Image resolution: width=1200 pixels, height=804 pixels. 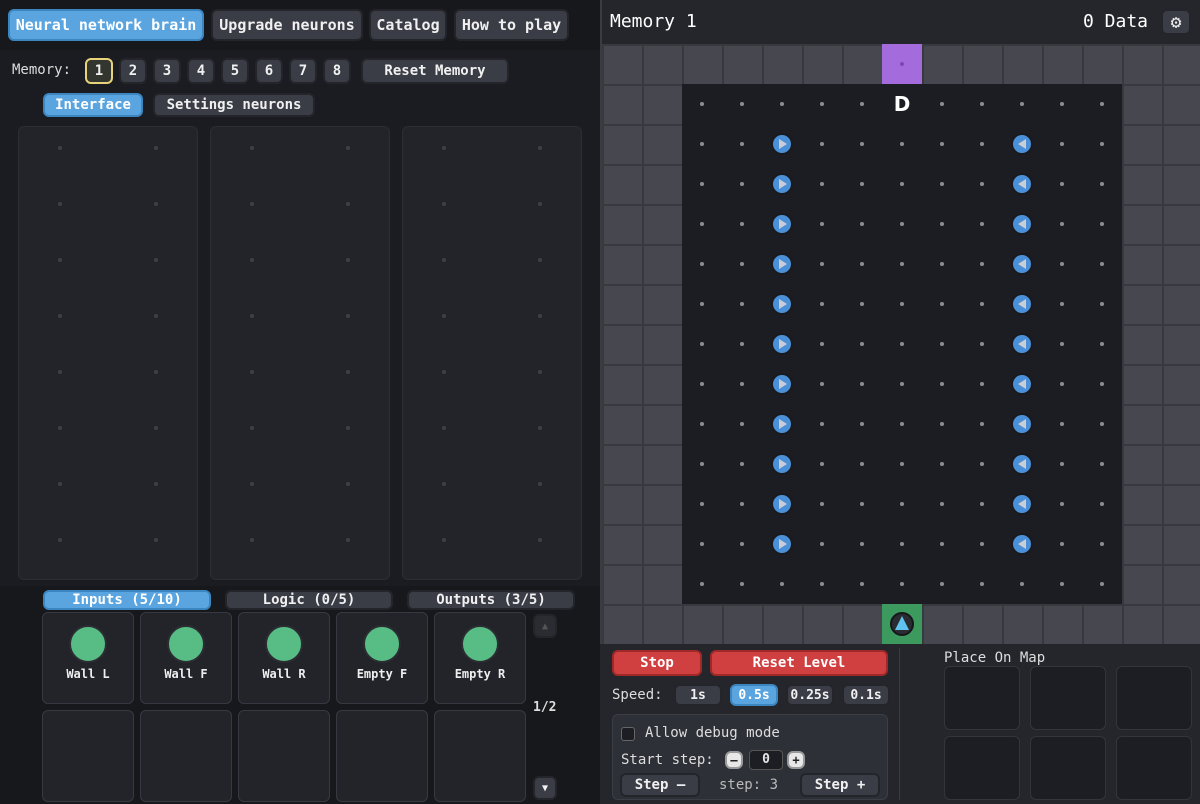 I want to click on reset-level-button: Reset Level, so click(x=799, y=663).